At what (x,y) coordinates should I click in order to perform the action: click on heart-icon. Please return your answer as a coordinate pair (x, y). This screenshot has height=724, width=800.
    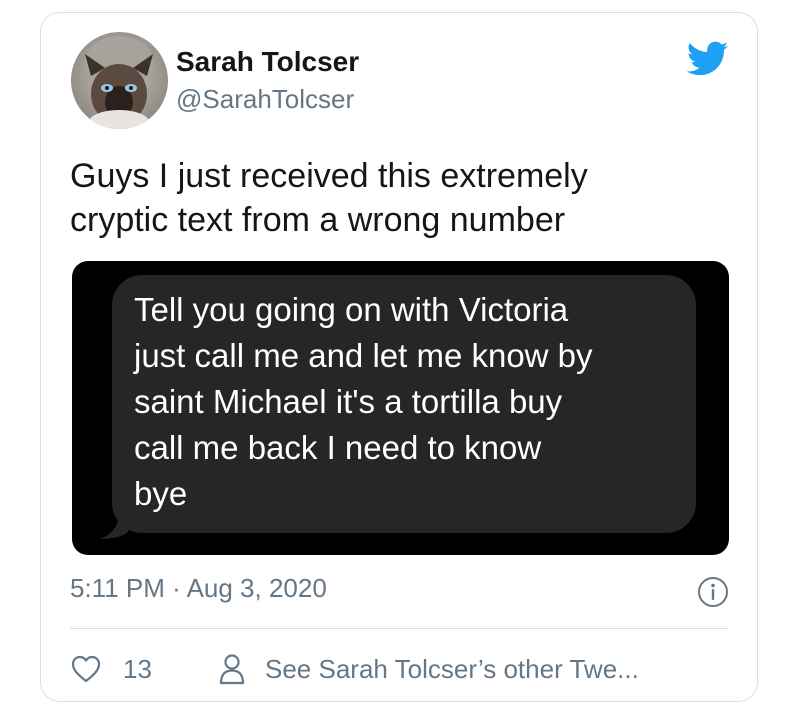
    Looking at the image, I should click on (86, 669).